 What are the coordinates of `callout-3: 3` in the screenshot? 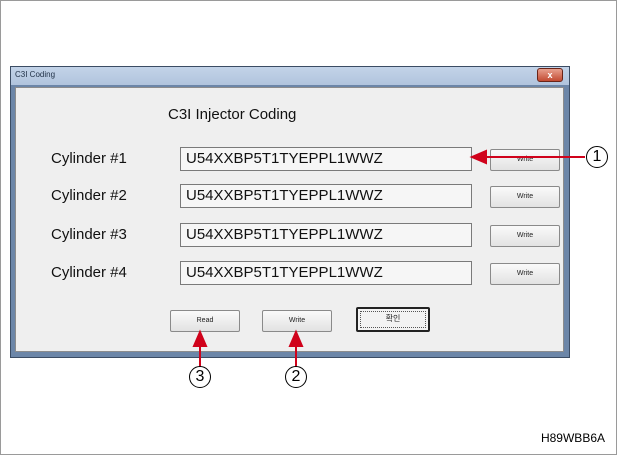 It's located at (200, 377).